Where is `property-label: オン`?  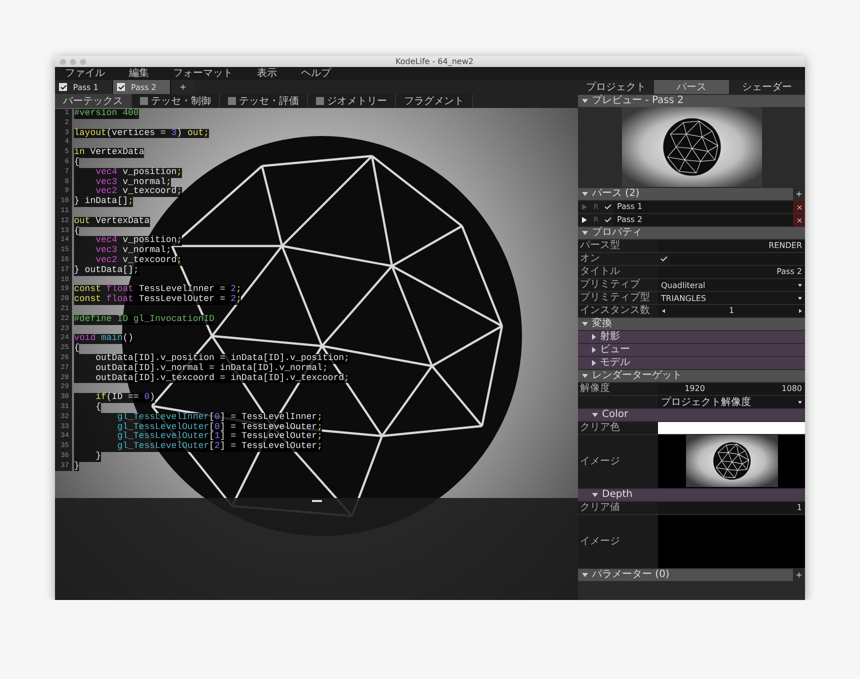 property-label: オン is located at coordinates (590, 259).